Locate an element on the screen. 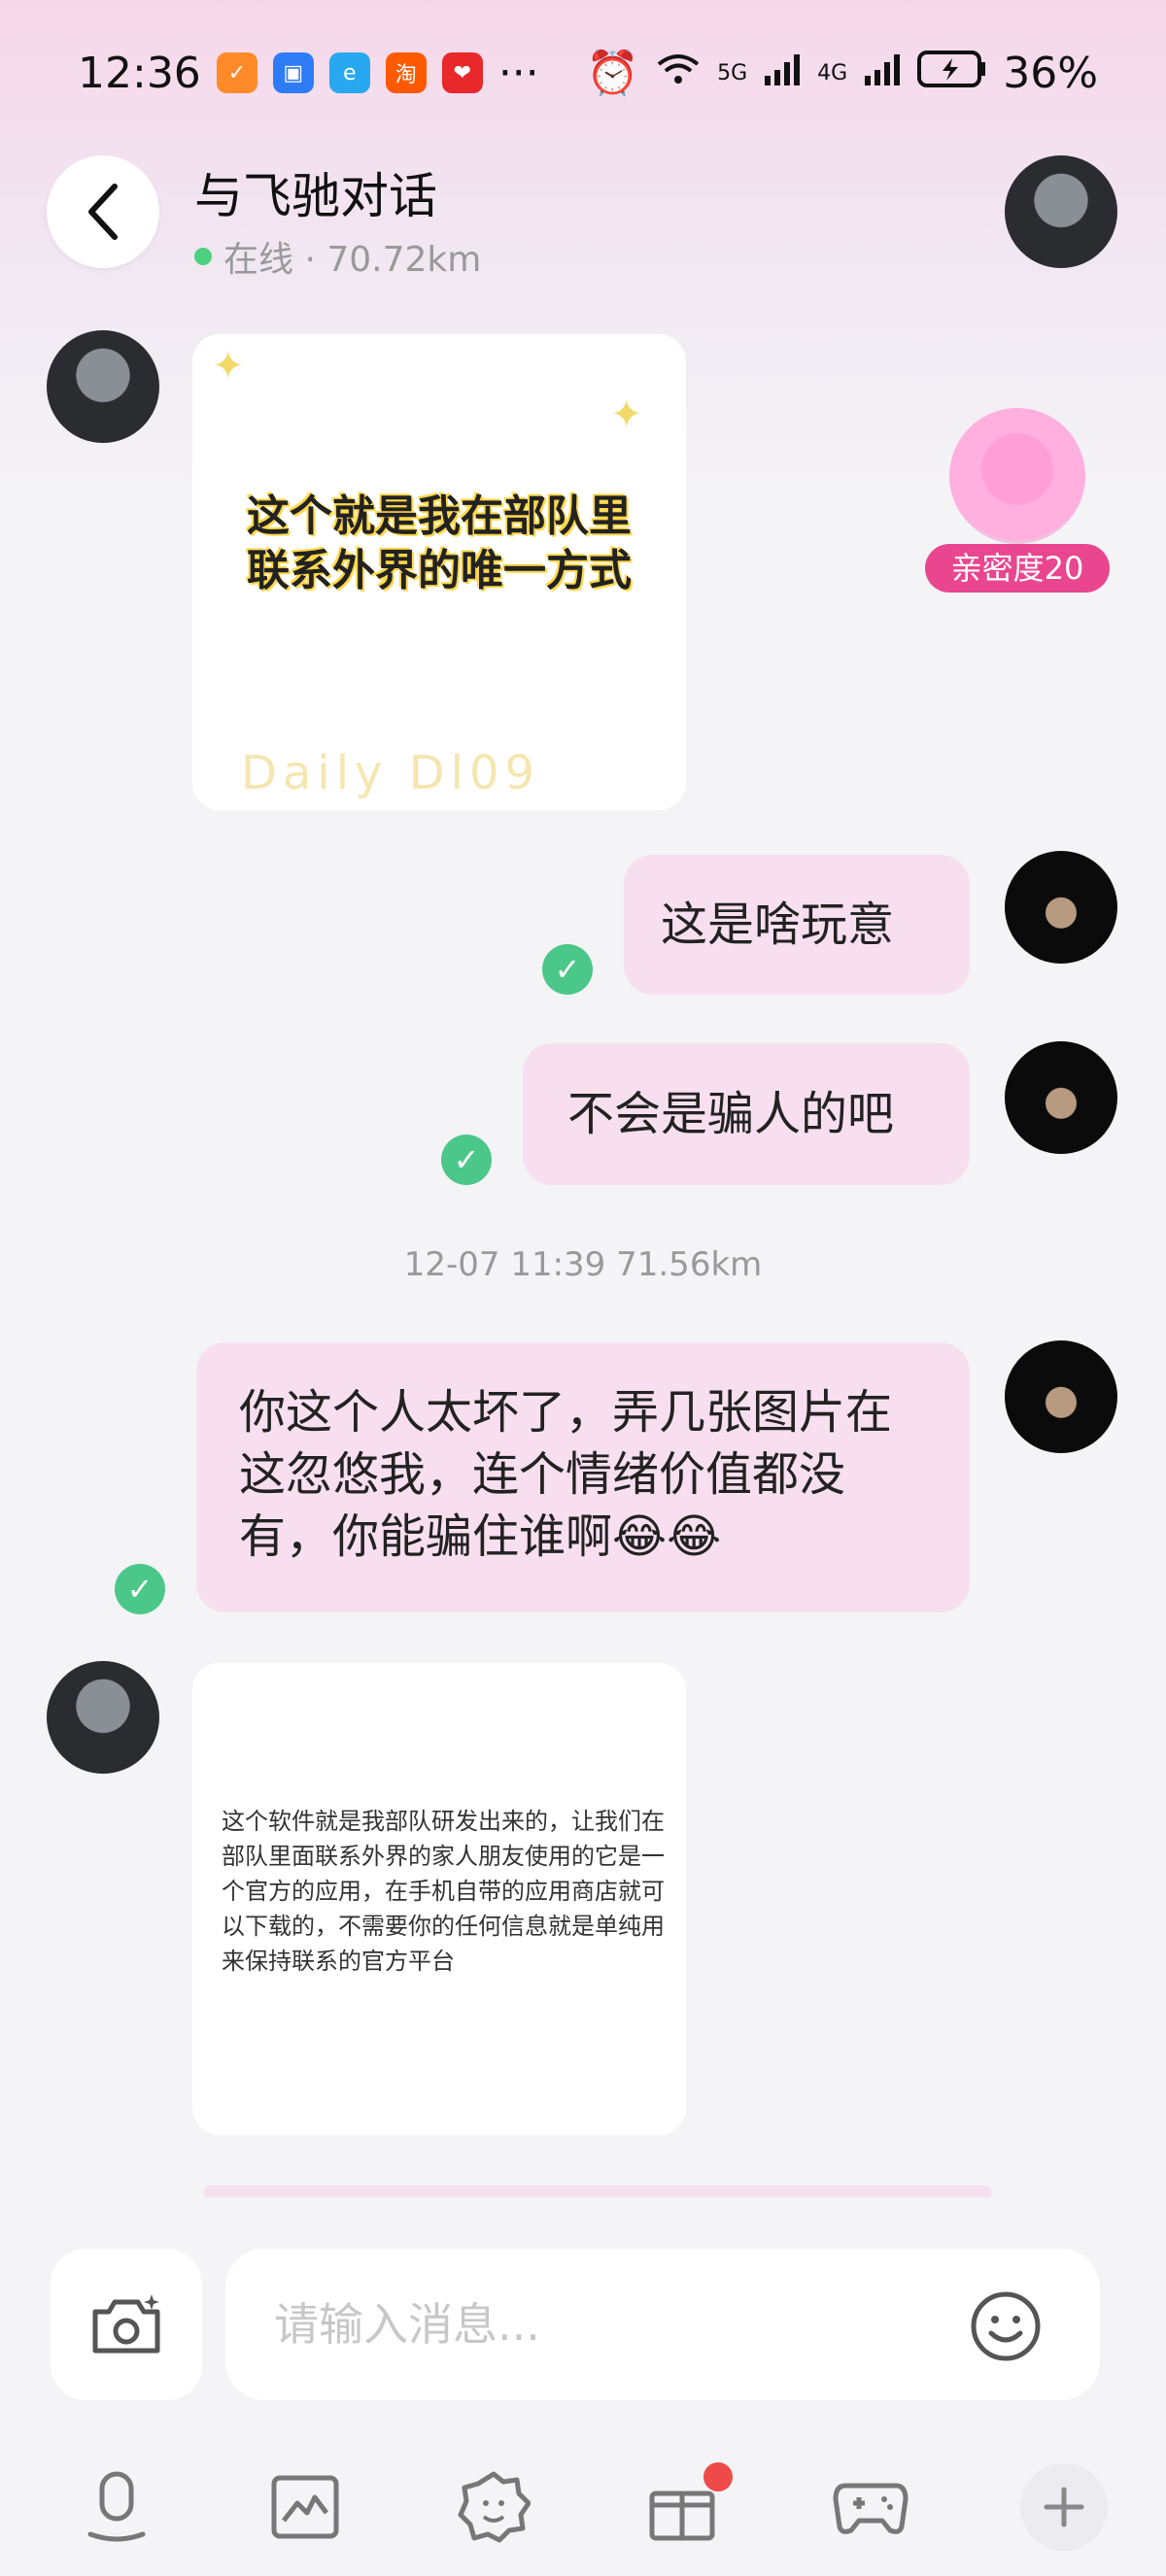  next-message-peek is located at coordinates (597, 2191).